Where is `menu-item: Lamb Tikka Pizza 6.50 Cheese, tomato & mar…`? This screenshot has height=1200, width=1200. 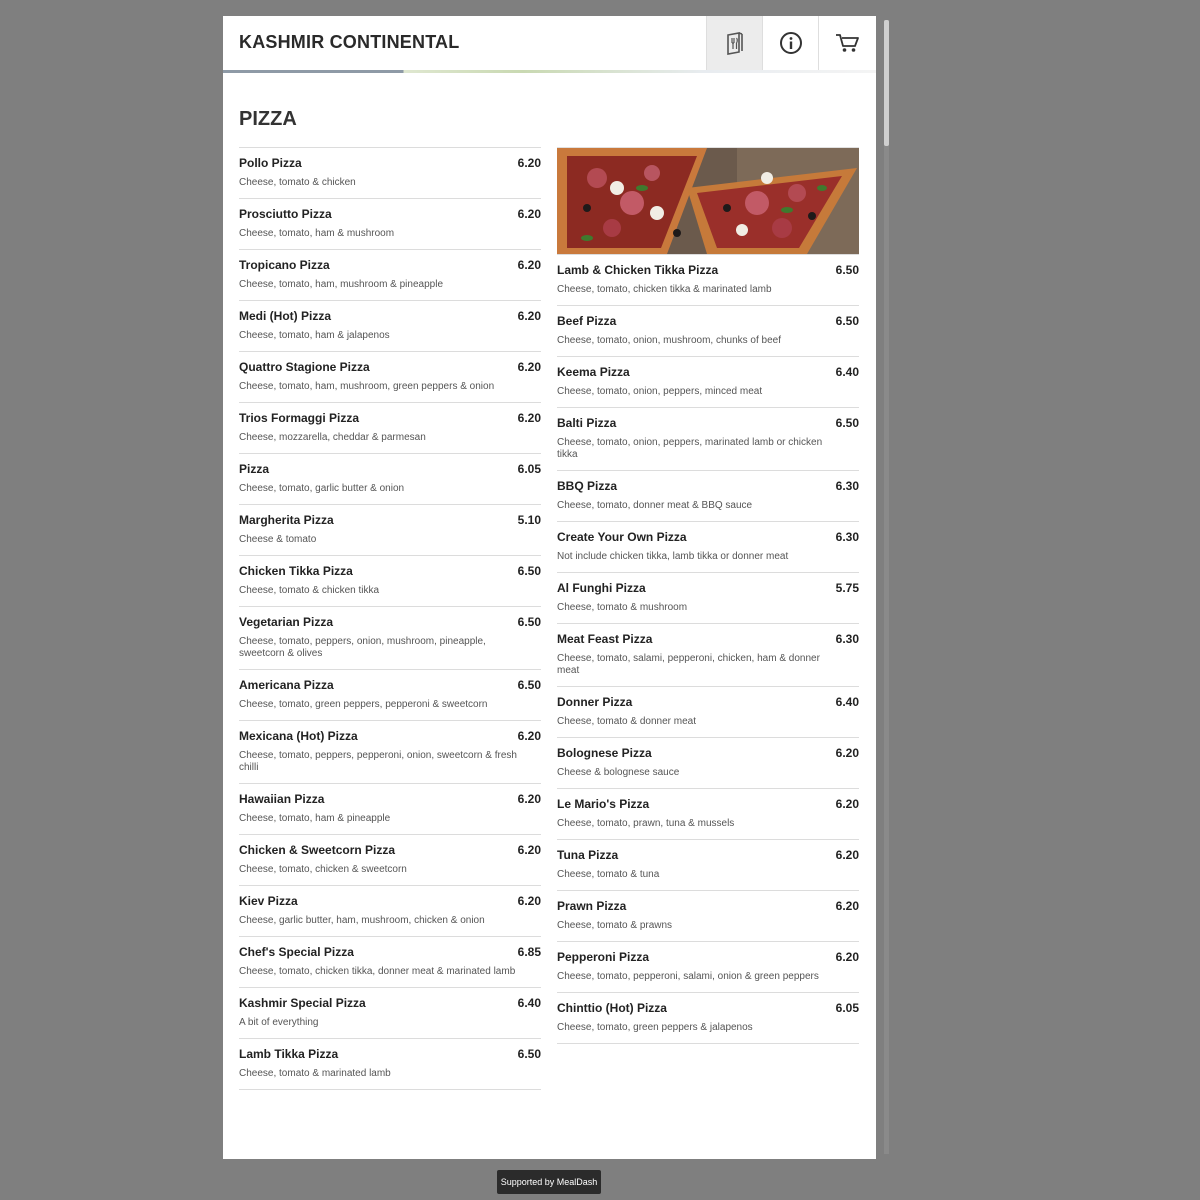 menu-item: Lamb Tikka Pizza 6.50 Cheese, tomato & mar… is located at coordinates (390, 1064).